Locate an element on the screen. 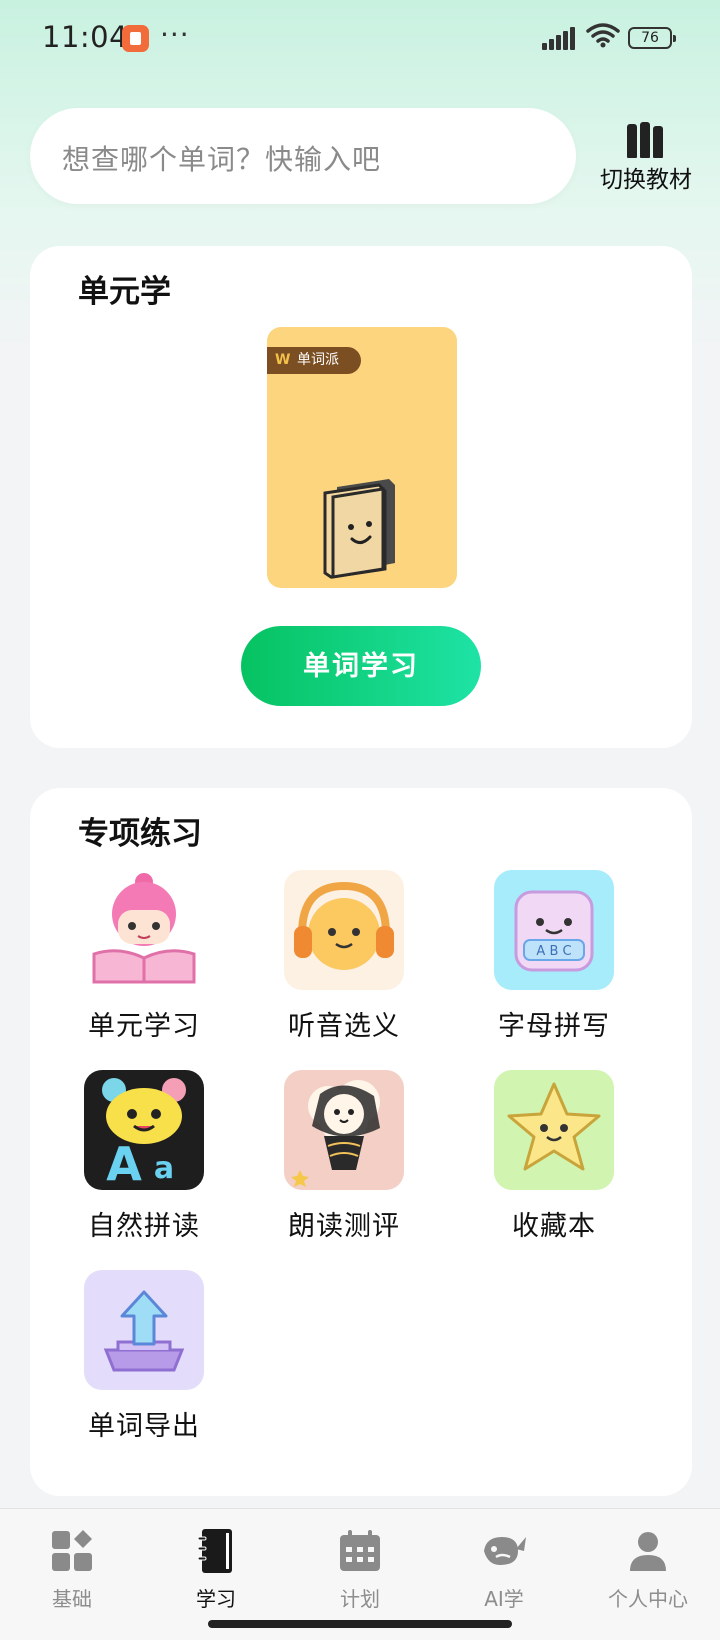 The image size is (720, 1640). tab-label: 学习 is located at coordinates (216, 1599).